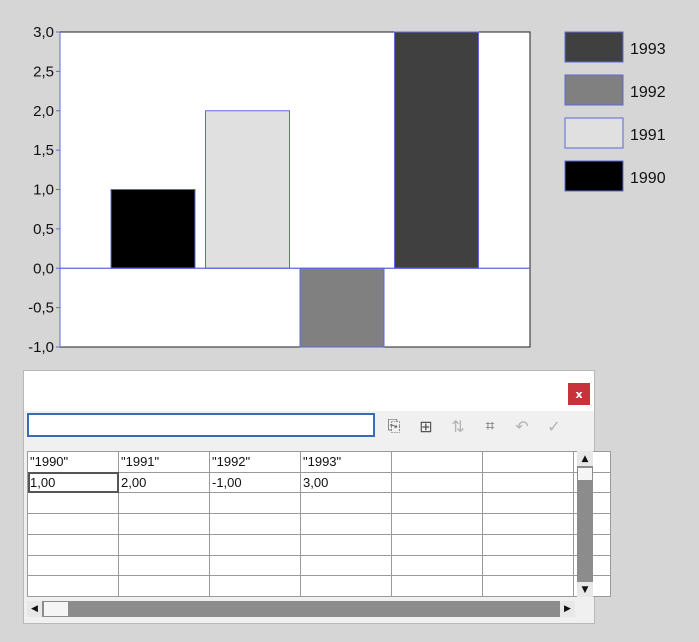 Image resolution: width=699 pixels, height=642 pixels. I want to click on edit-icon: ⊞, so click(426, 426).